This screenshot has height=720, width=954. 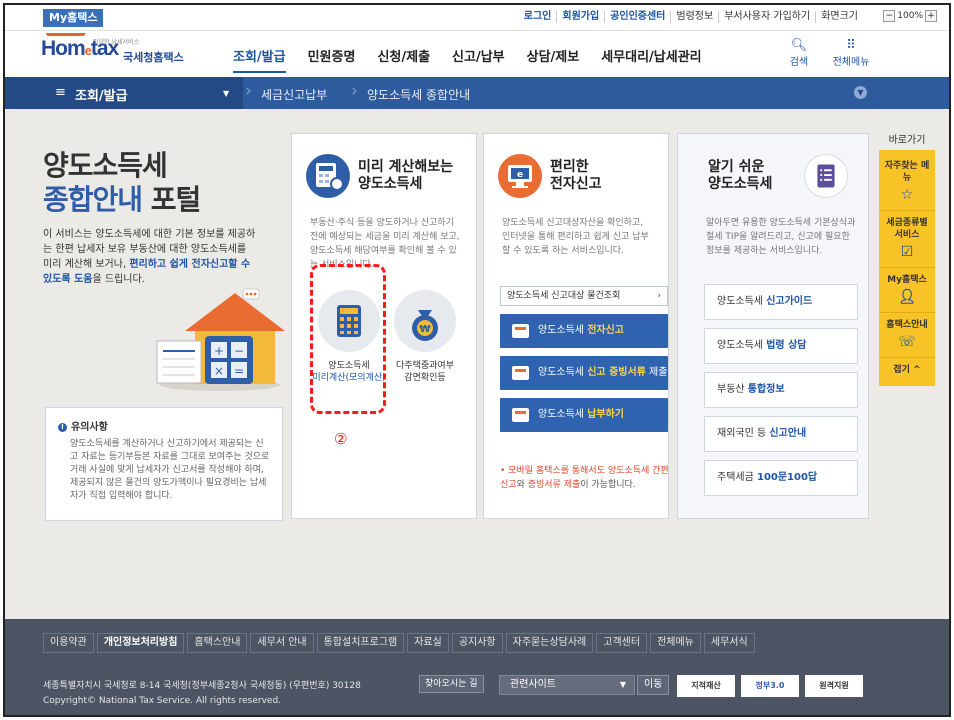 I want to click on go-button: 이동, so click(x=653, y=685).